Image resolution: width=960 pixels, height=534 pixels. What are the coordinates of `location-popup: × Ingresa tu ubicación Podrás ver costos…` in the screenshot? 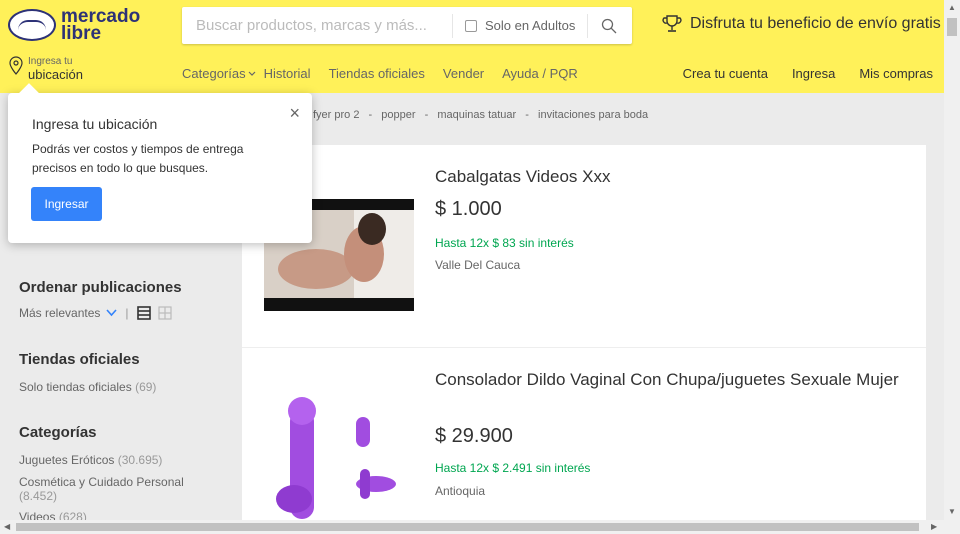 It's located at (160, 163).